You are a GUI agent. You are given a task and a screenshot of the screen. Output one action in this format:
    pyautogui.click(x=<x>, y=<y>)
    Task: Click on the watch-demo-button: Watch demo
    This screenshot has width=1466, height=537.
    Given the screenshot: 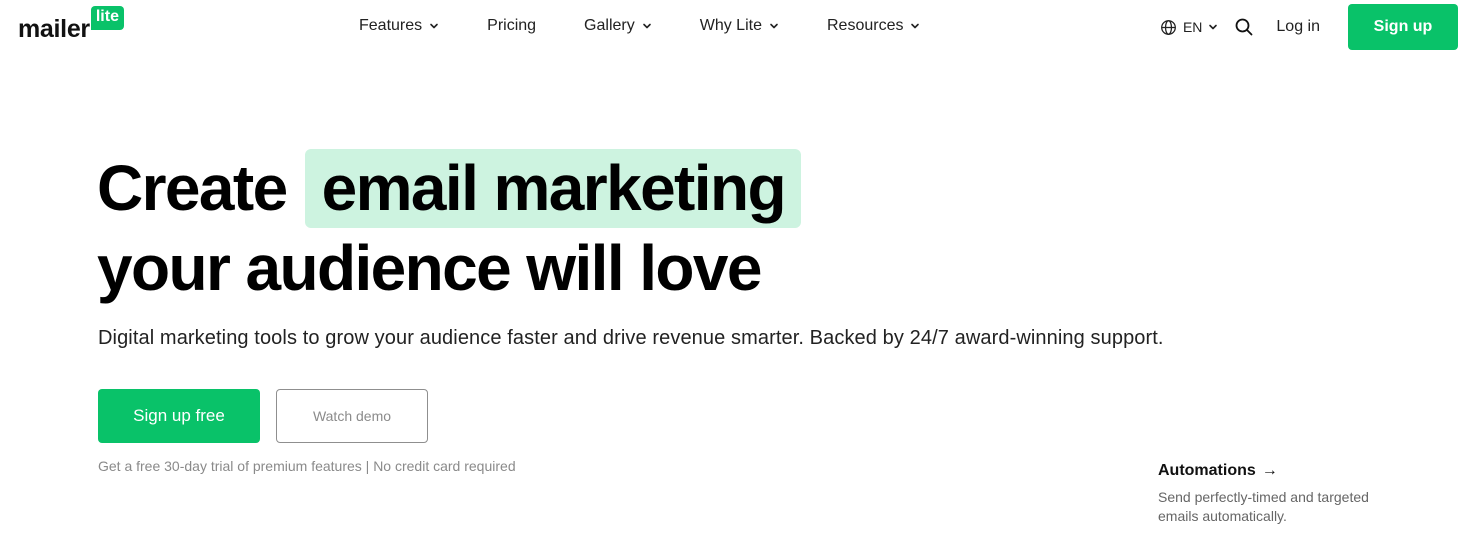 What is the action you would take?
    pyautogui.click(x=352, y=416)
    